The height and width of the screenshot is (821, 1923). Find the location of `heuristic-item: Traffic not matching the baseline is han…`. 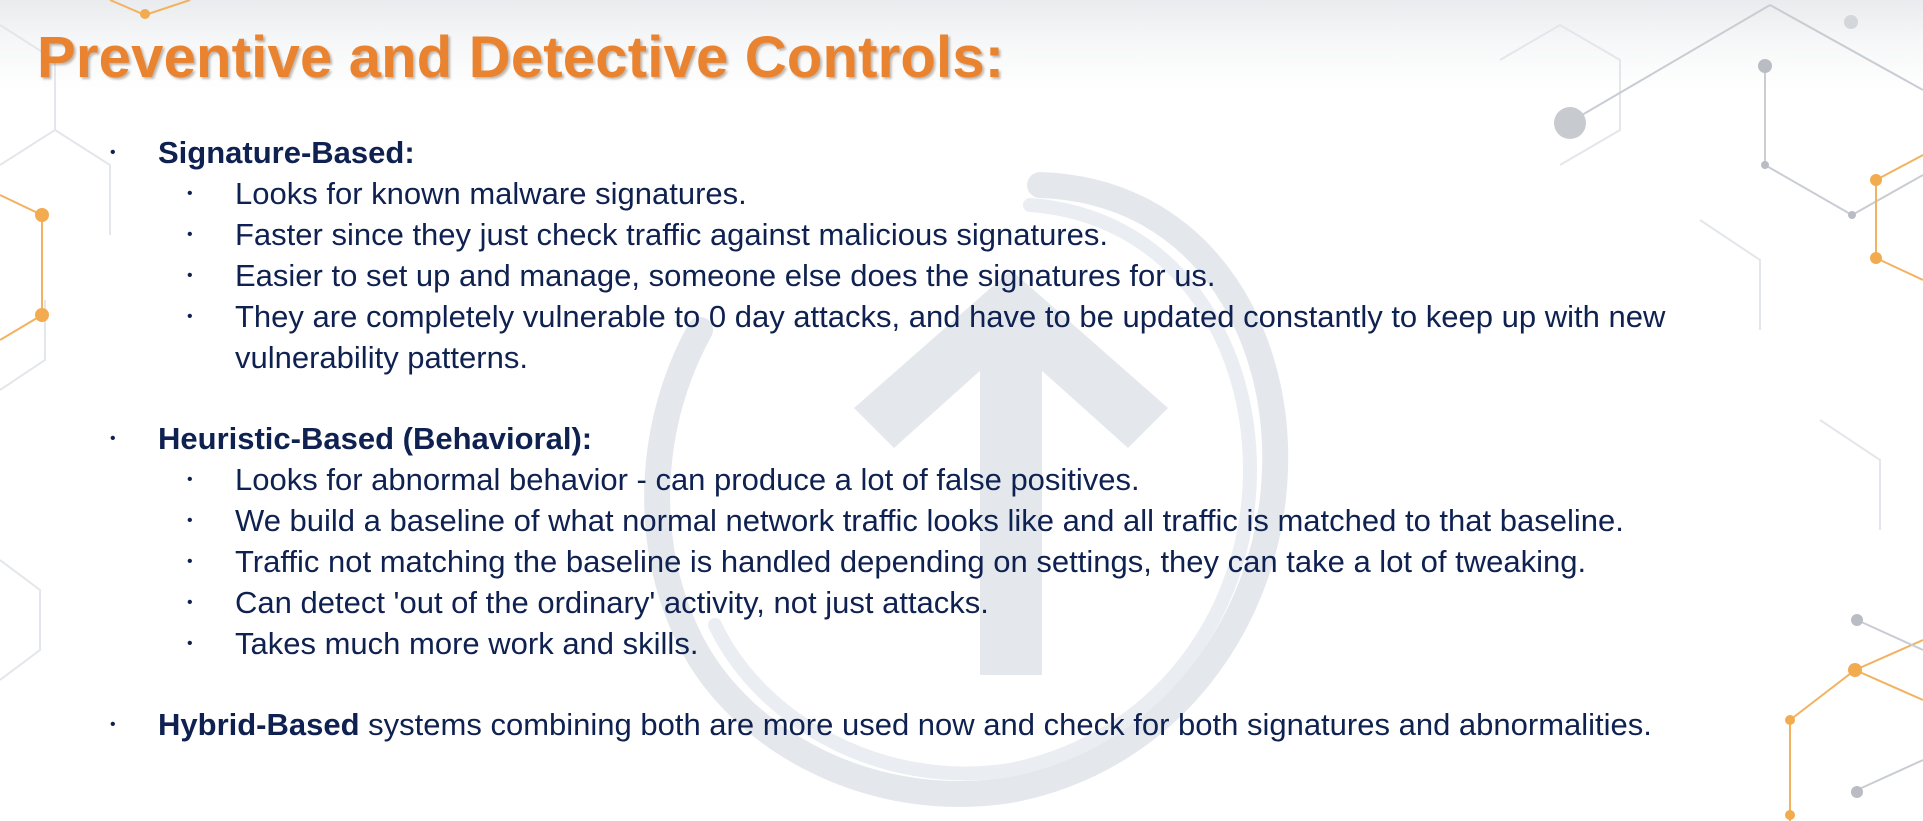

heuristic-item: Traffic not matching the baseline is han… is located at coordinates (911, 561).